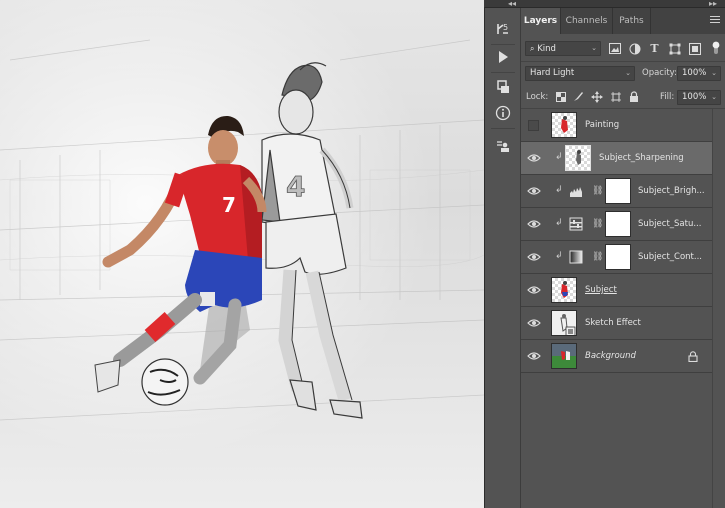  I want to click on filter-shape-icon, so click(674, 48).